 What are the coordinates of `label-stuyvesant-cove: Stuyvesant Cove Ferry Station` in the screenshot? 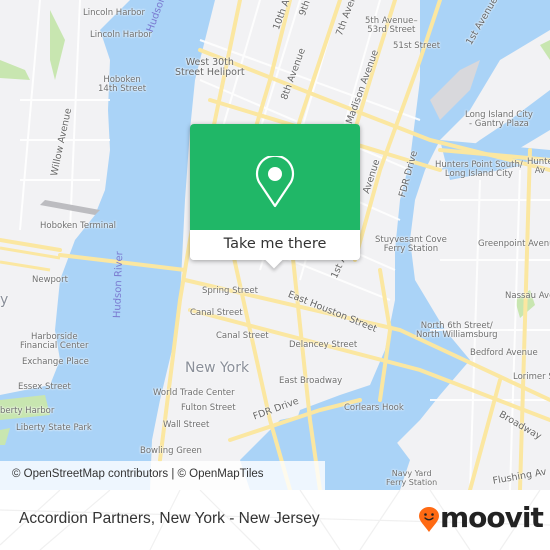 It's located at (411, 245).